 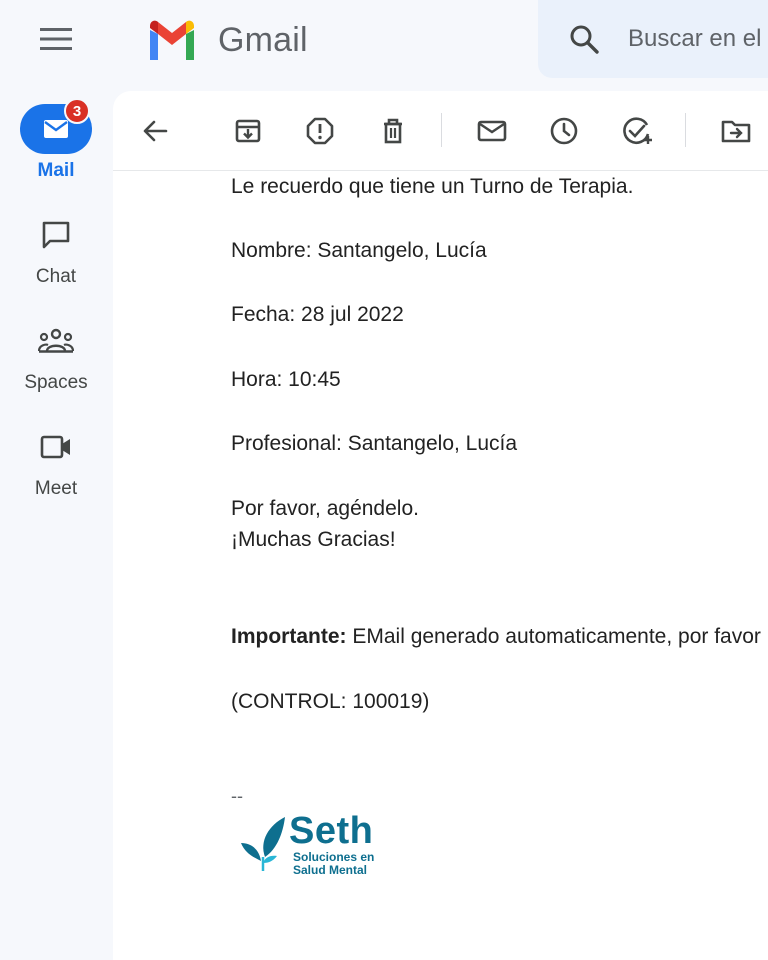 What do you see at coordinates (317, 314) in the screenshot?
I see `date-line: Fecha: 28 jul 2022` at bounding box center [317, 314].